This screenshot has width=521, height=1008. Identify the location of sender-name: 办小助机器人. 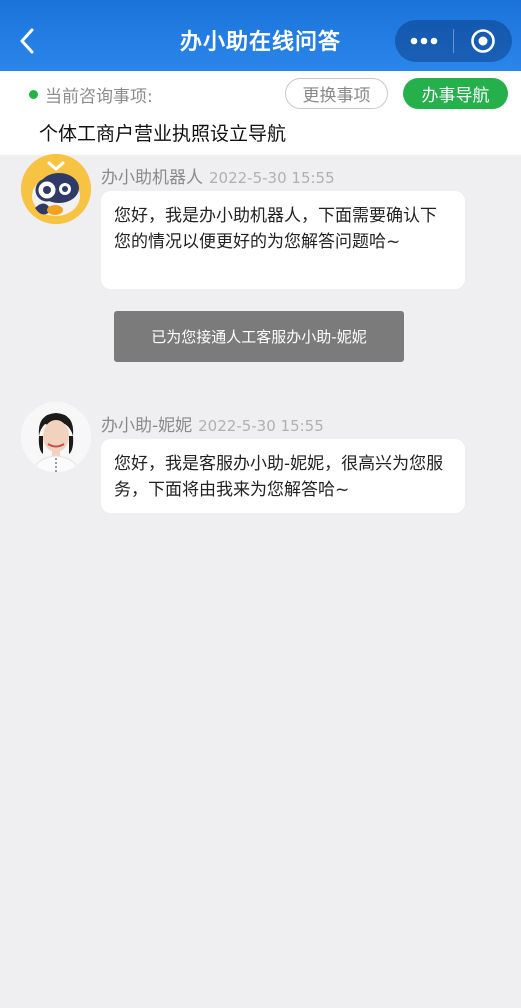
(152, 178).